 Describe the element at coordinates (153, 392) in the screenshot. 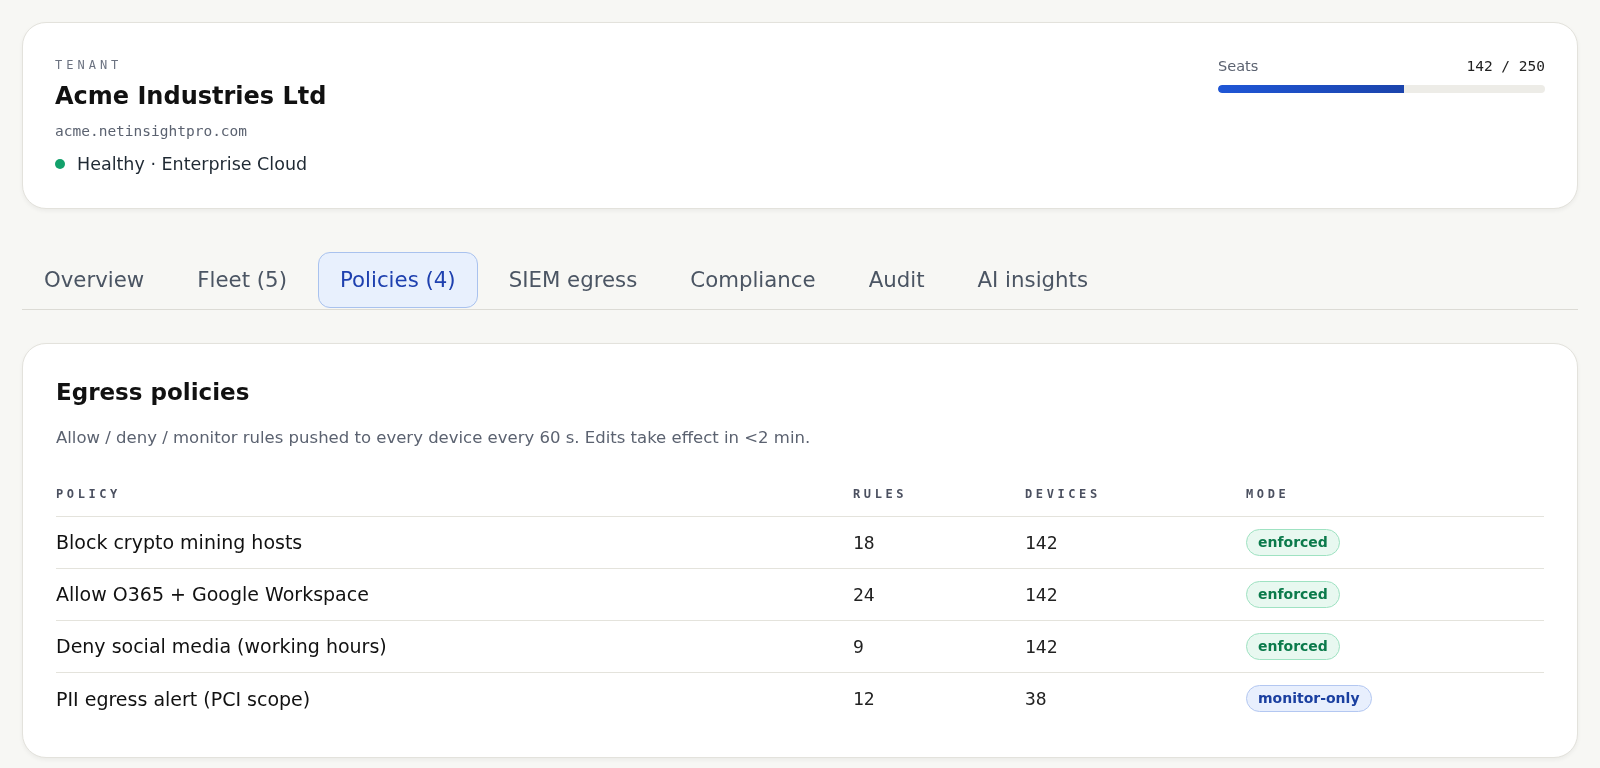

I see `section-title: Egress policies` at that location.